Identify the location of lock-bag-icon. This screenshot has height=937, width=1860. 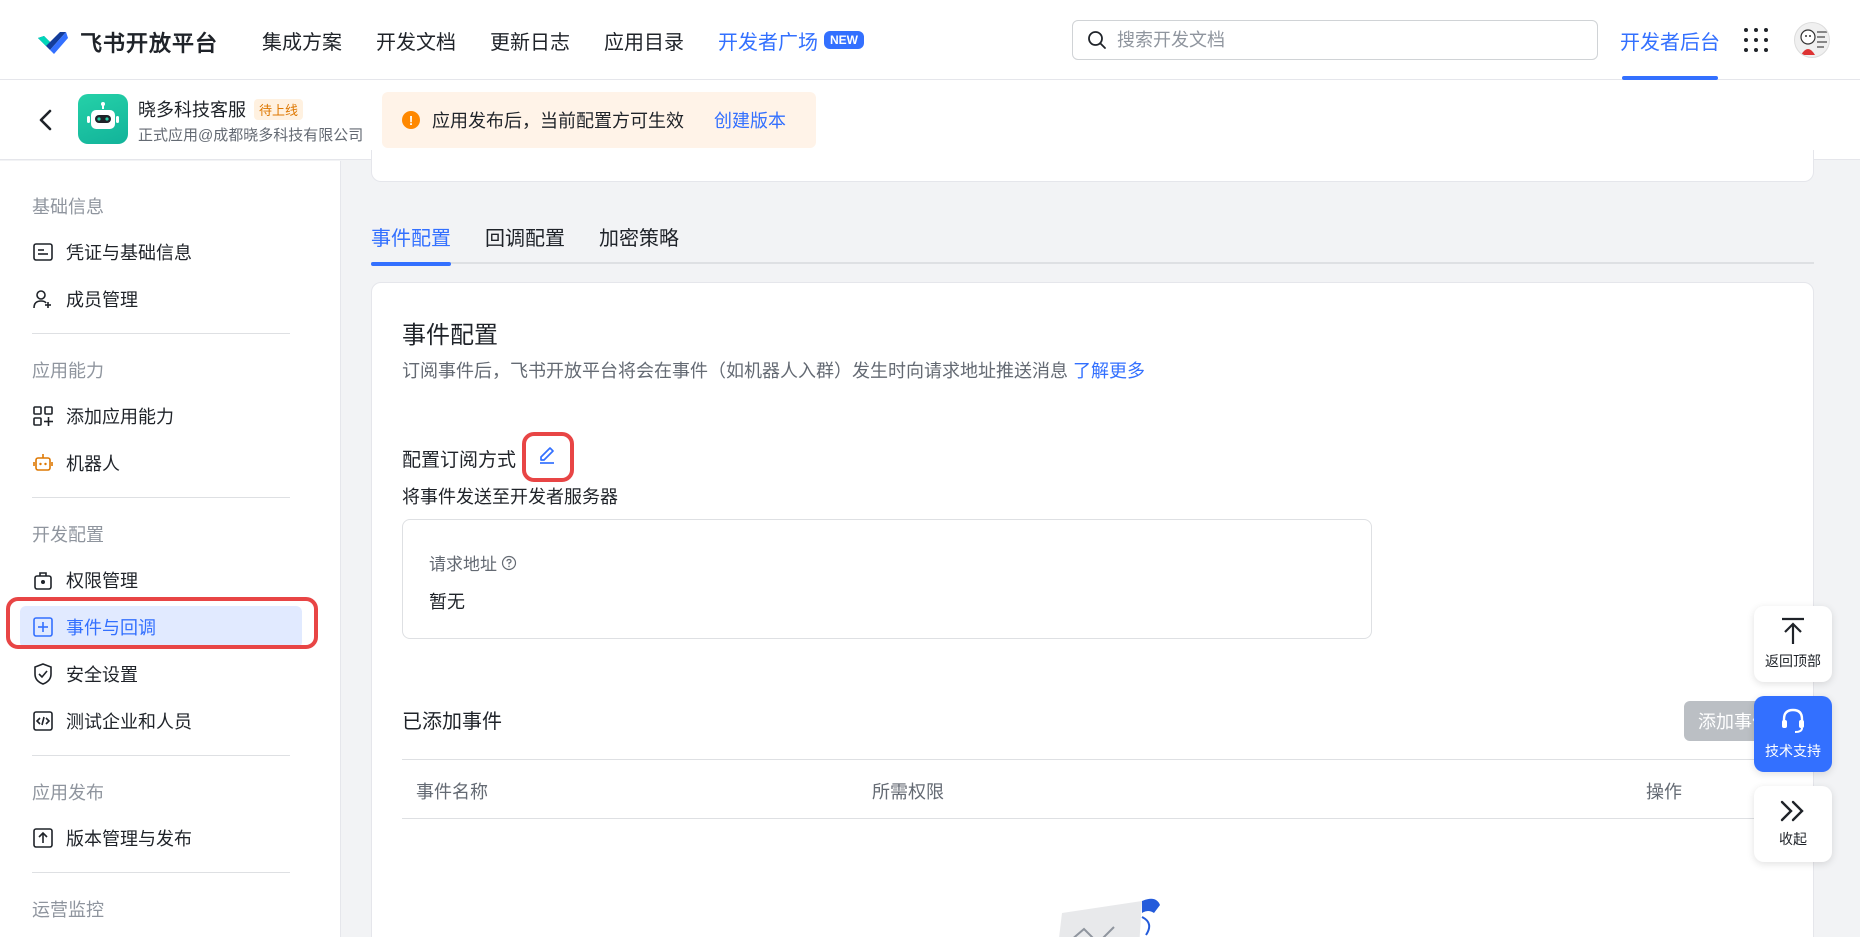
(43, 580).